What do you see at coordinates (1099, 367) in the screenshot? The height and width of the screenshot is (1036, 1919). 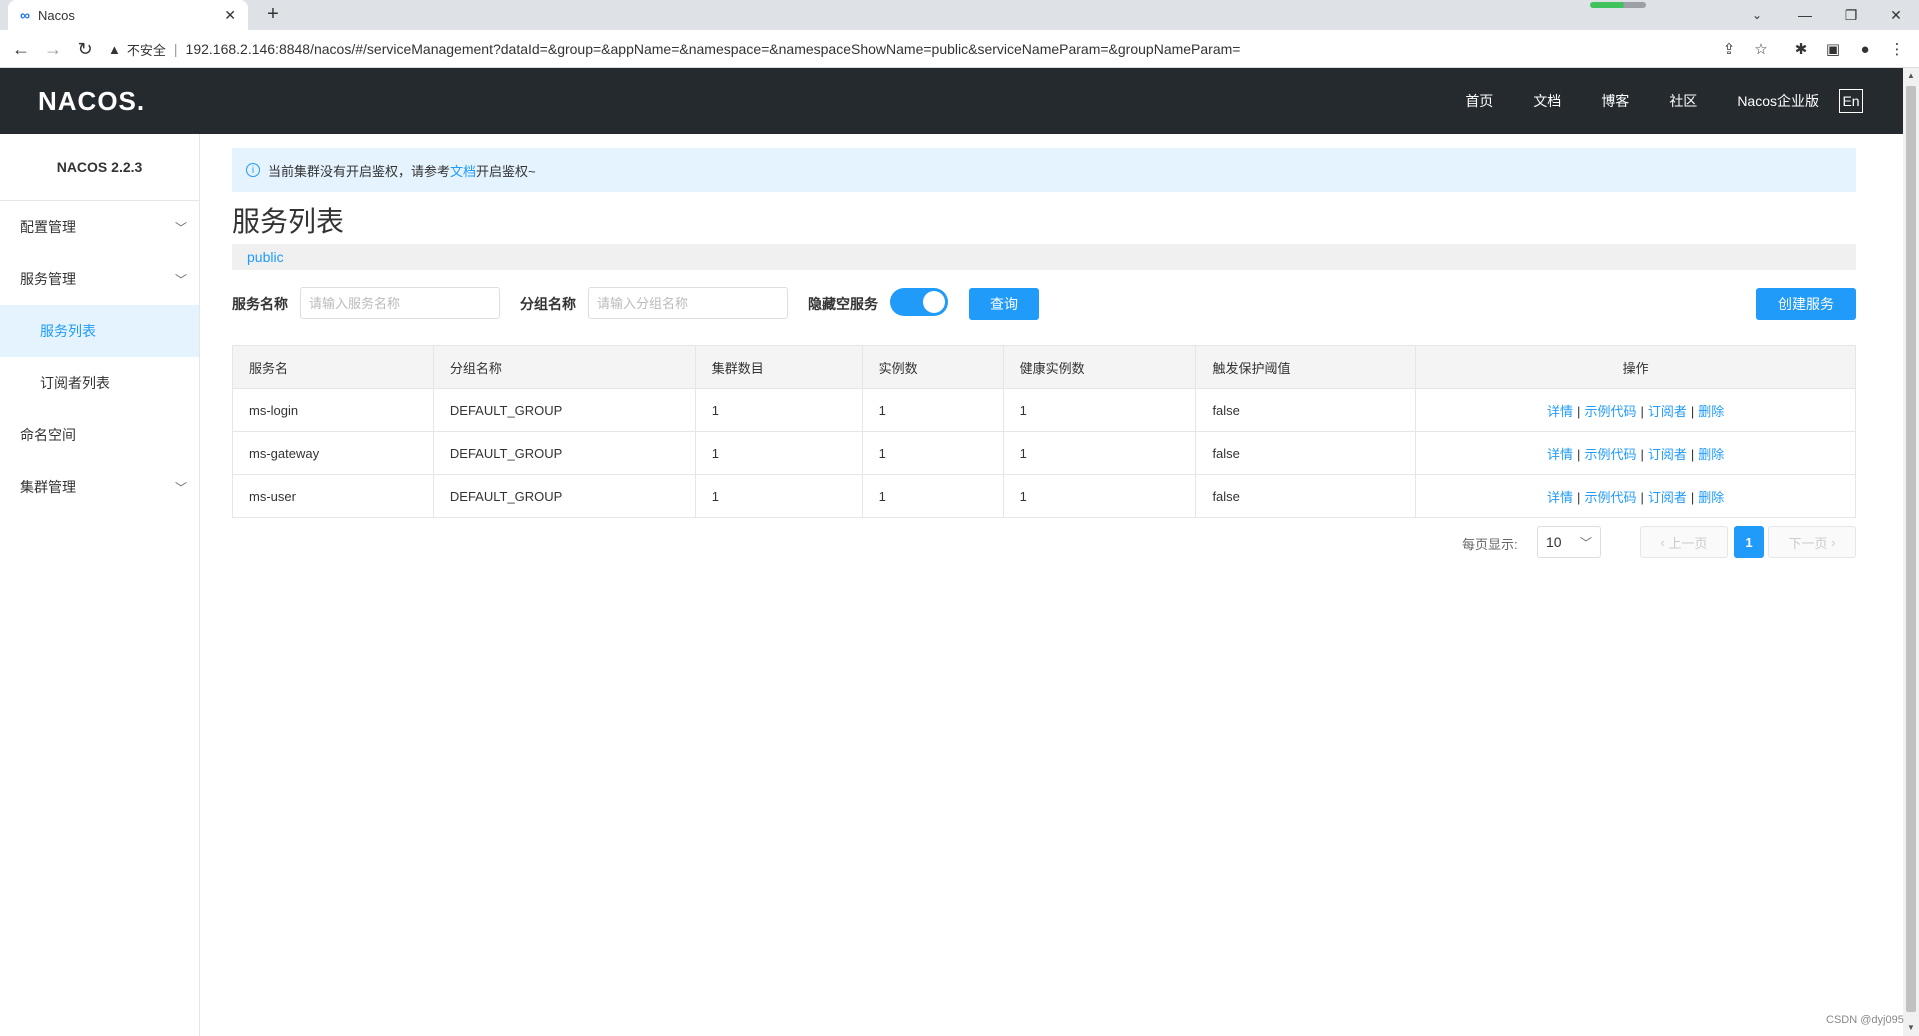 I see `col-healthy-count: 健康实例数` at bounding box center [1099, 367].